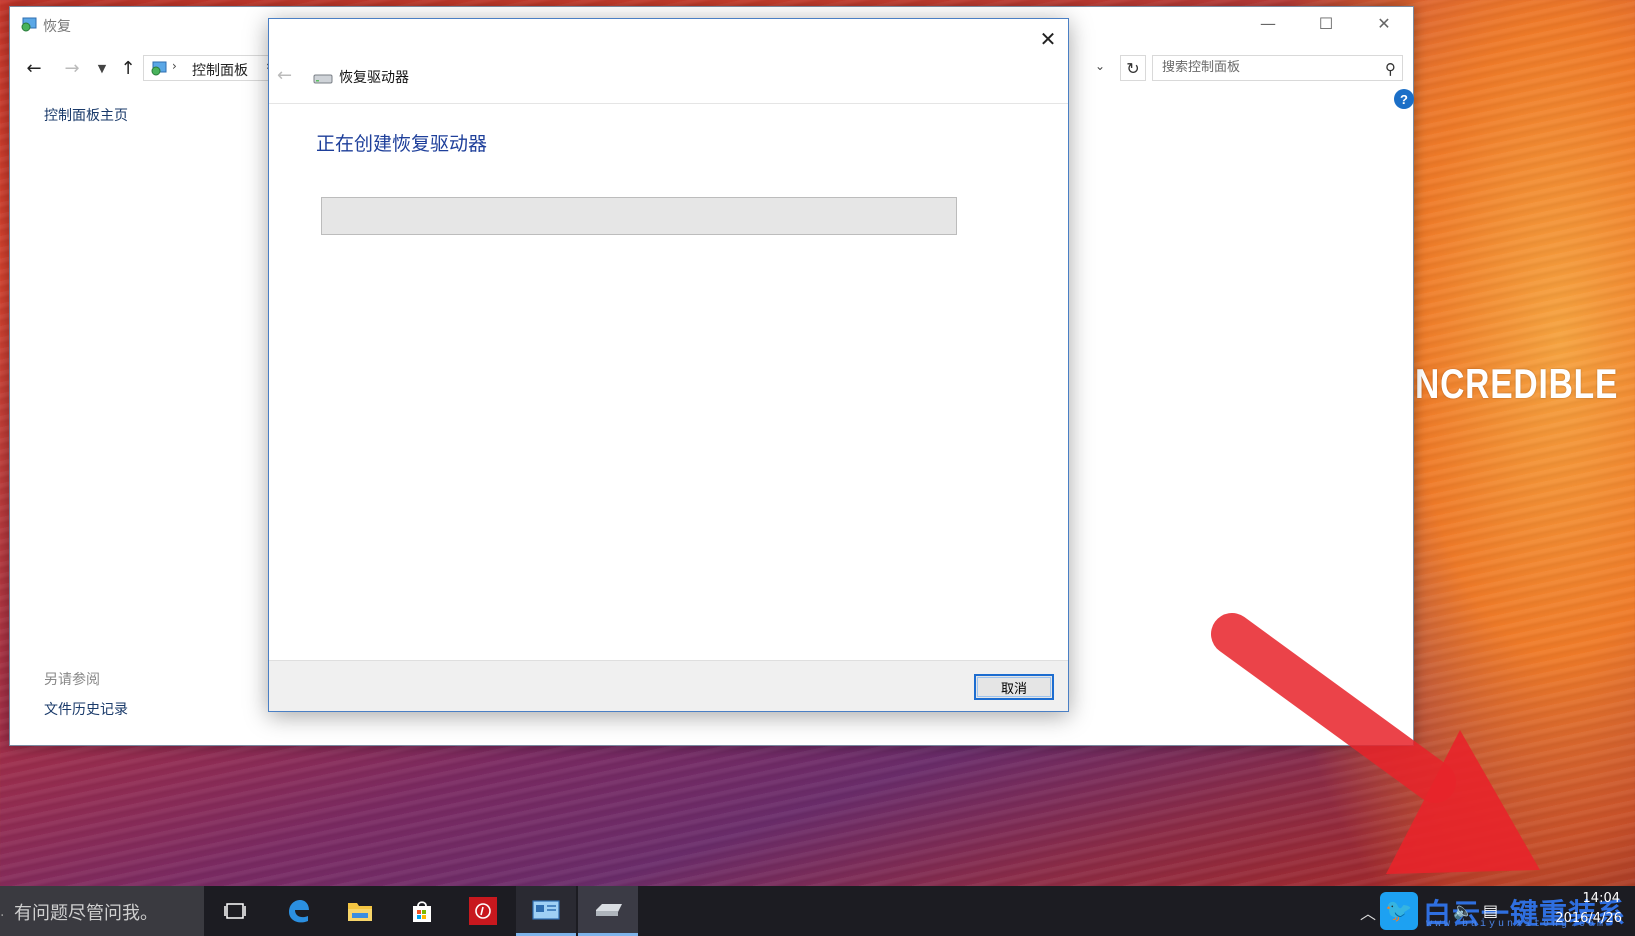  I want to click on address-bar: › 控制面板 ›, so click(213, 68).